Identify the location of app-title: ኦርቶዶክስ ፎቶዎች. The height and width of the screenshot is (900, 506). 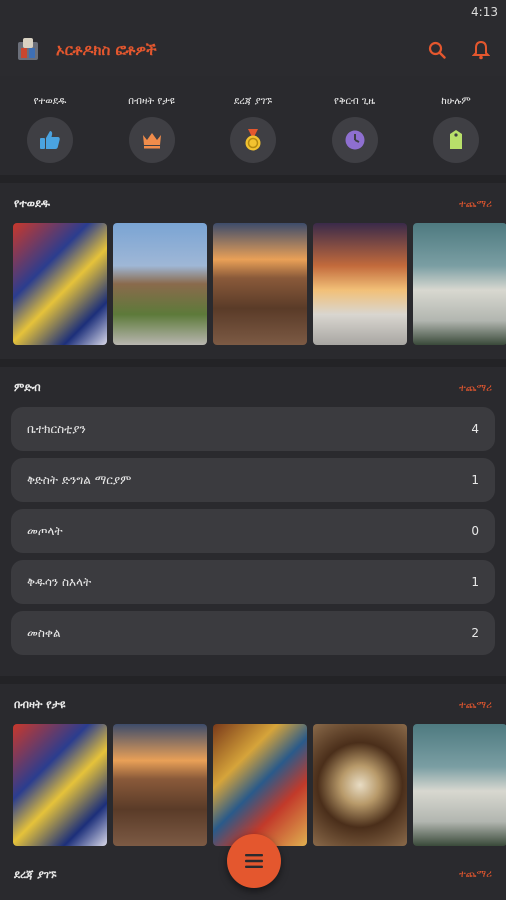
(106, 50).